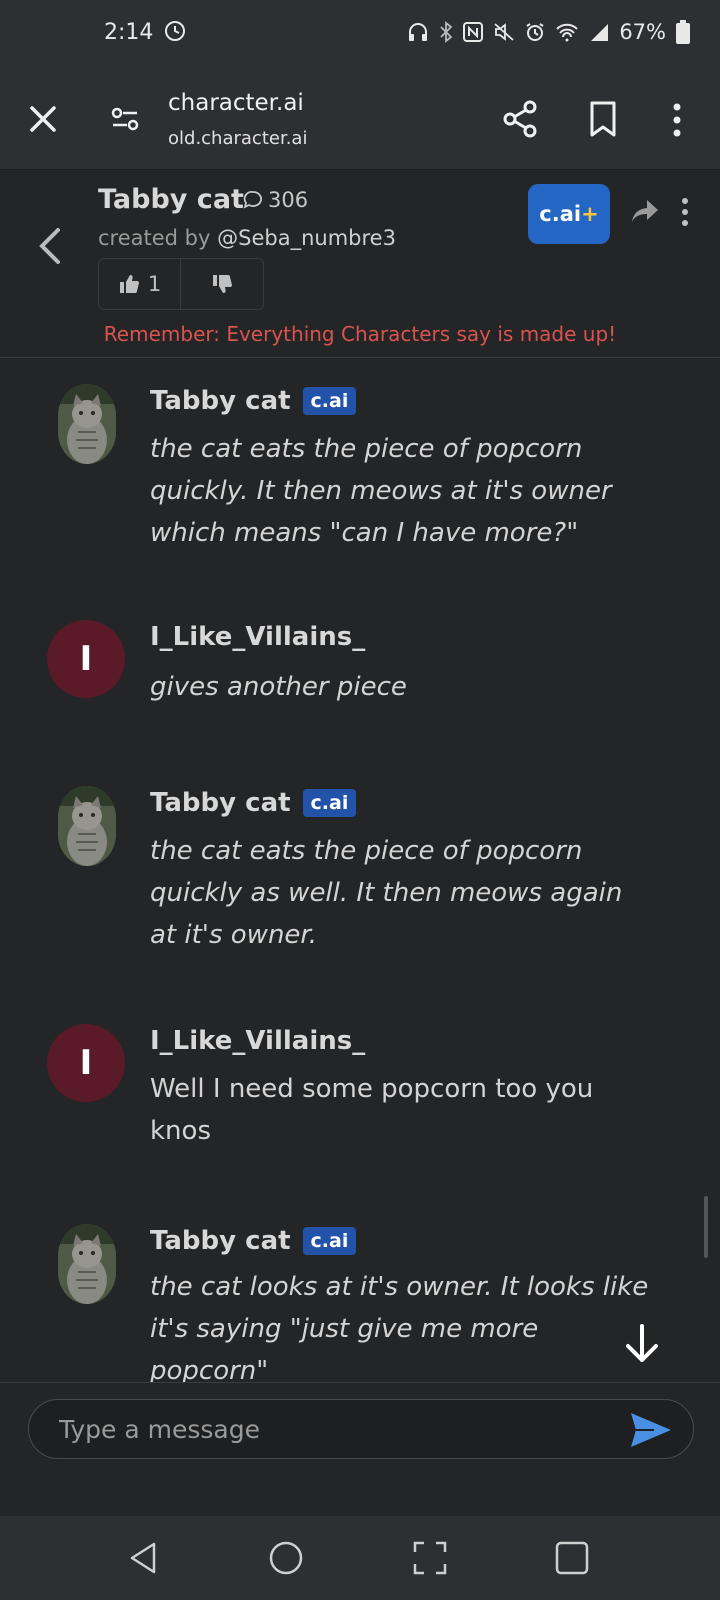 The height and width of the screenshot is (1600, 720). What do you see at coordinates (520, 119) in the screenshot?
I see `share-icon` at bounding box center [520, 119].